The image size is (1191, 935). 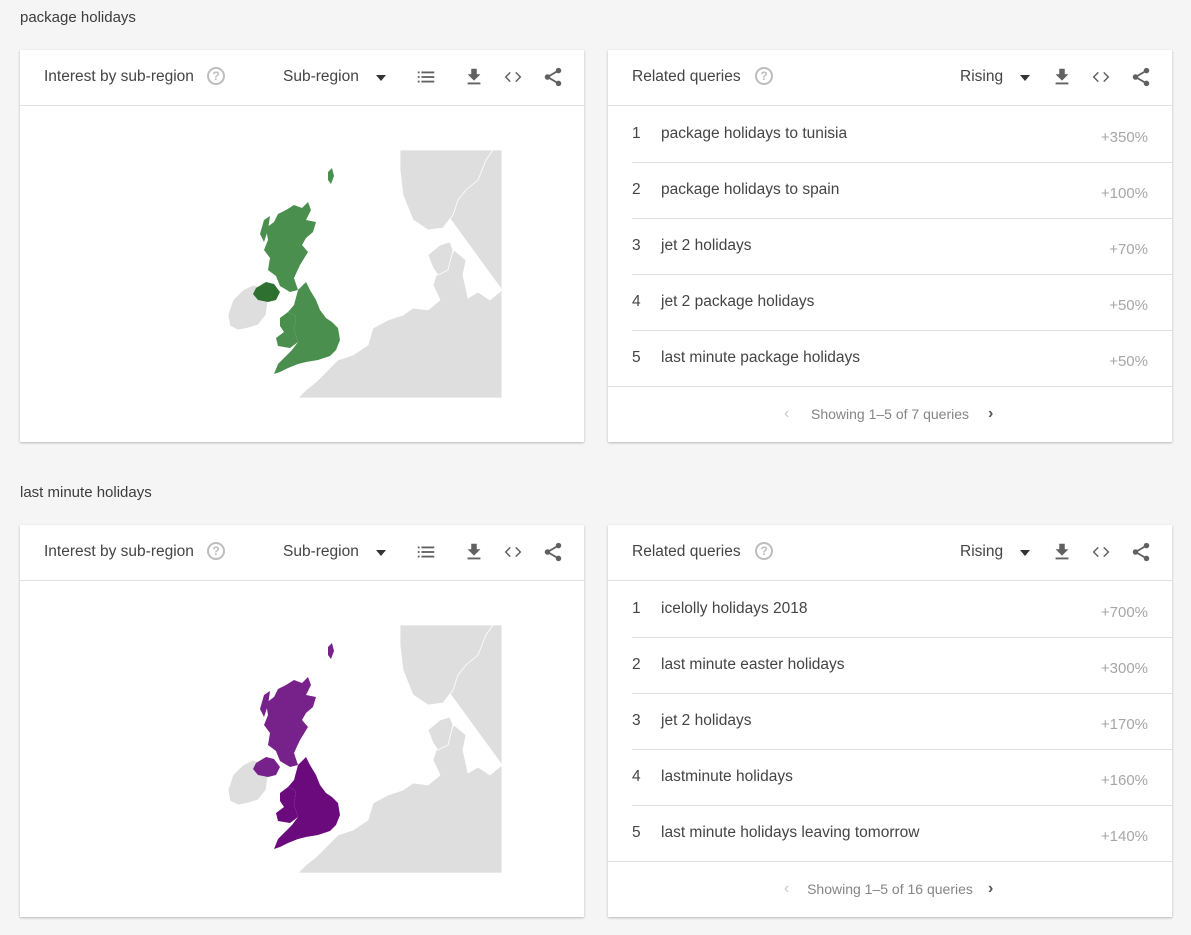 What do you see at coordinates (1128, 249) in the screenshot?
I see `query-value: +70%` at bounding box center [1128, 249].